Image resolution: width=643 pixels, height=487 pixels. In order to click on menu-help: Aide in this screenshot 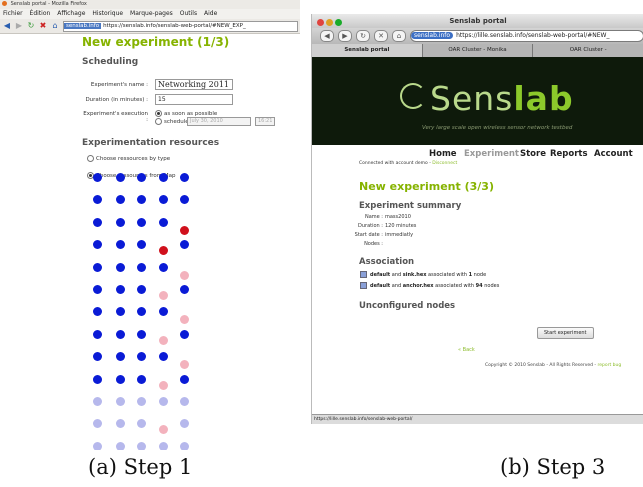, I will do `click(210, 13)`.